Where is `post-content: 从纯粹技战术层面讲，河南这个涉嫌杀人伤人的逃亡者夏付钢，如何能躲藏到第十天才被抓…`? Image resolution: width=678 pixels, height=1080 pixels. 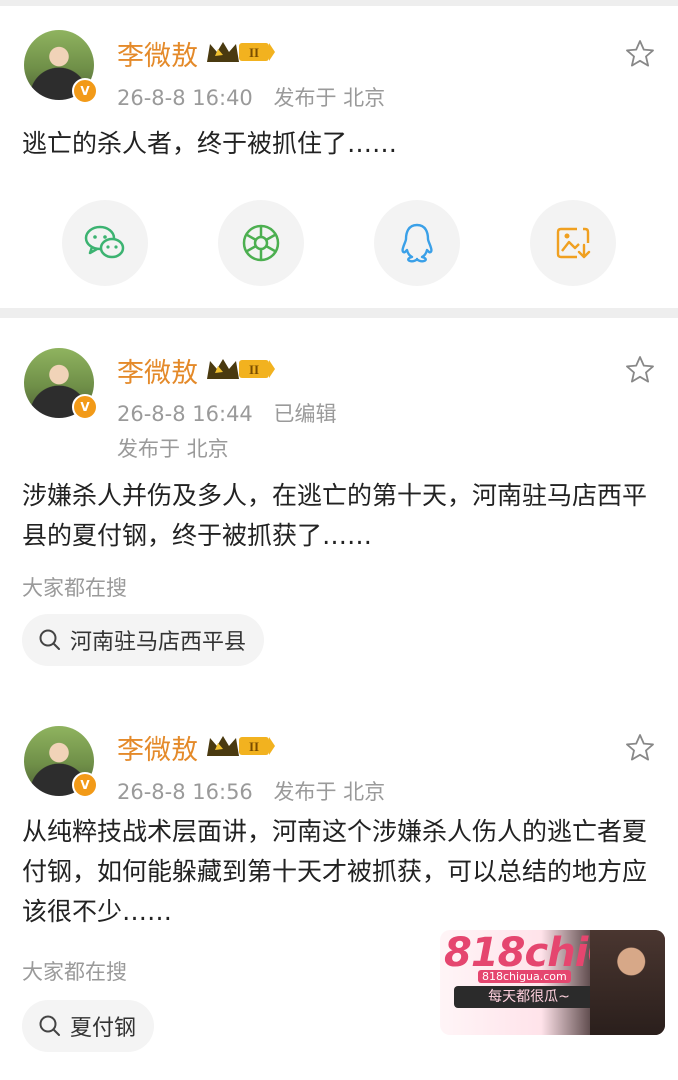
post-content: 从纯粹技战术层面讲，河南这个涉嫌杀人伤人的逃亡者夏付钢，如何能躲藏到第十天才被抓… is located at coordinates (335, 871).